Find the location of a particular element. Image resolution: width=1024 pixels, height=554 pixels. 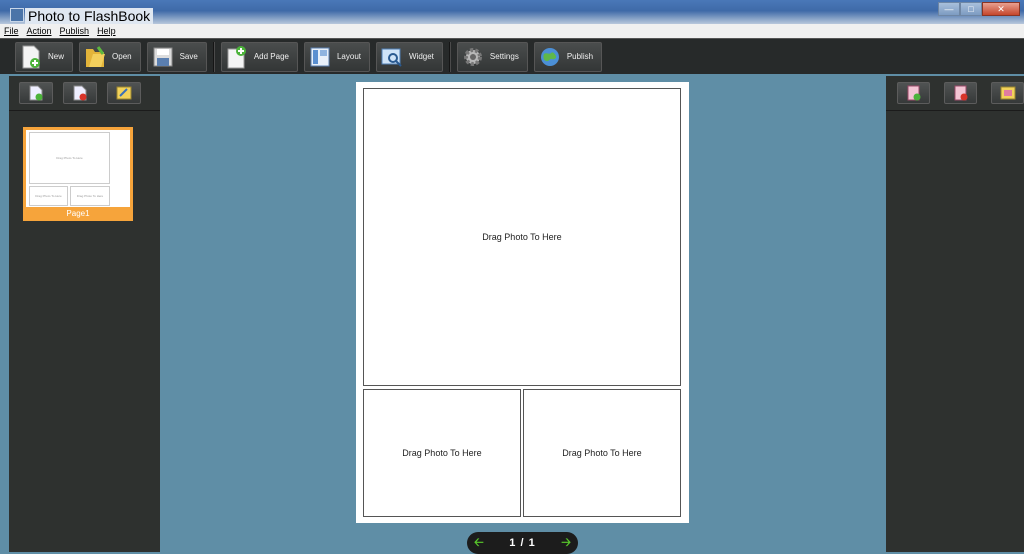

remove-photo-tool-button is located at coordinates (960, 93).